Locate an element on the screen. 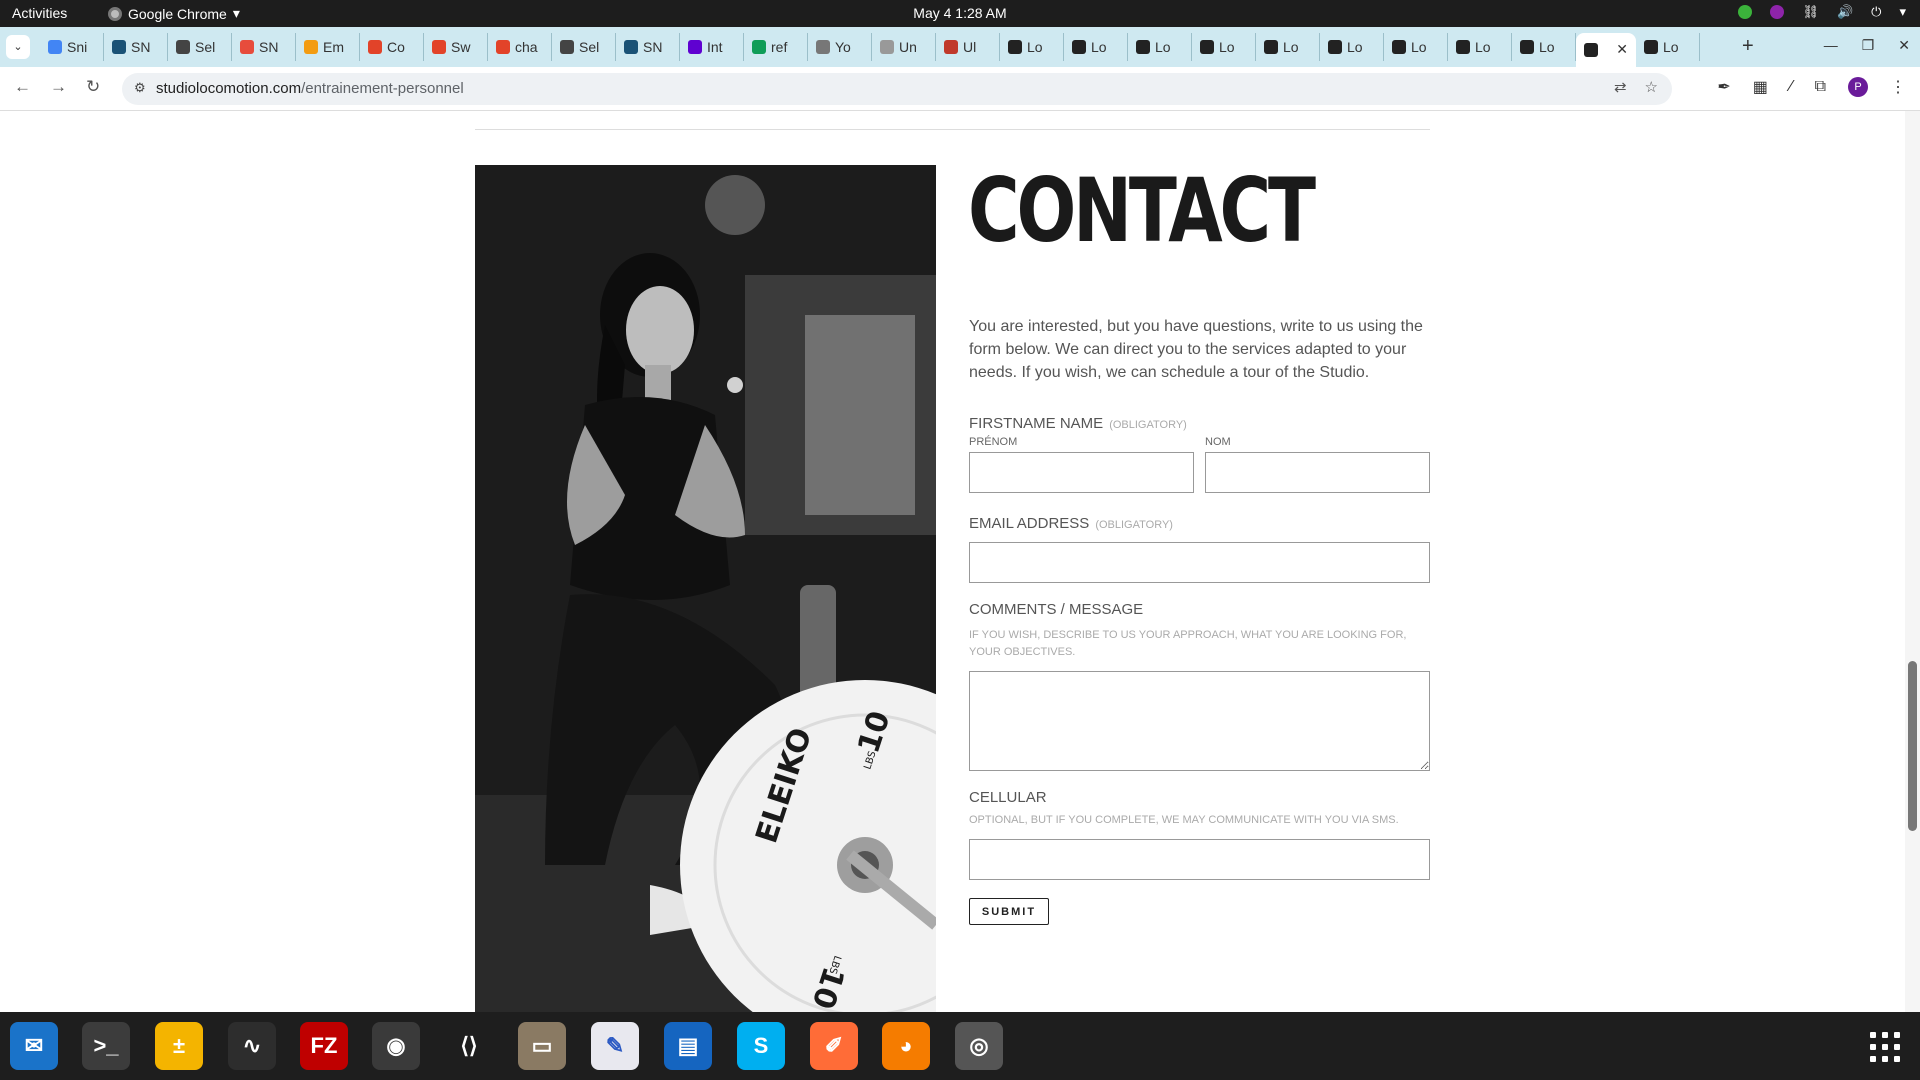 This screenshot has height=1080, width=1920. comments-textarea is located at coordinates (1199, 721).